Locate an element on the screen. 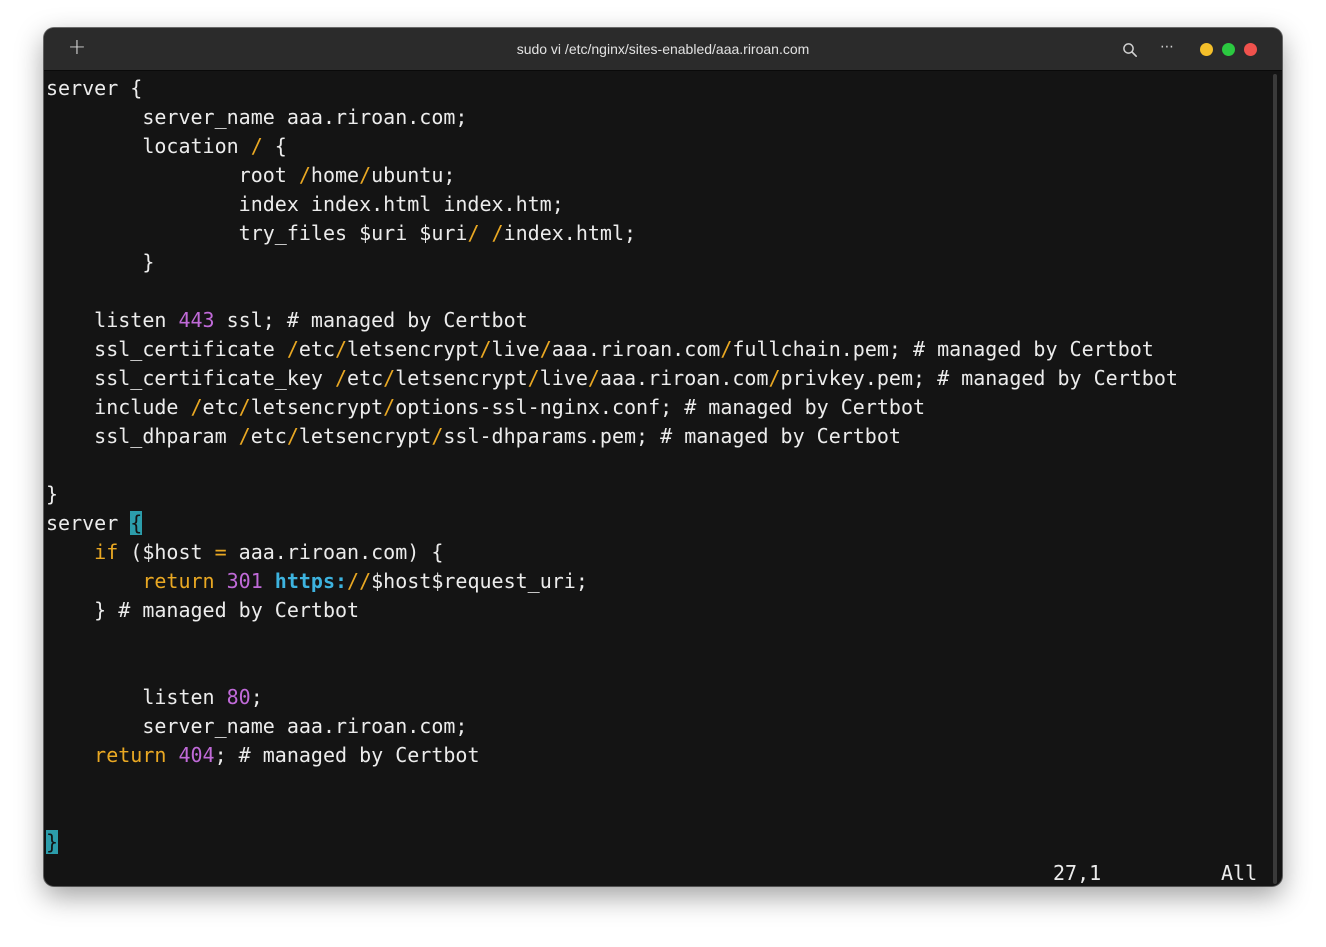  code-token: } # managed by Certbot is located at coordinates (203, 610).